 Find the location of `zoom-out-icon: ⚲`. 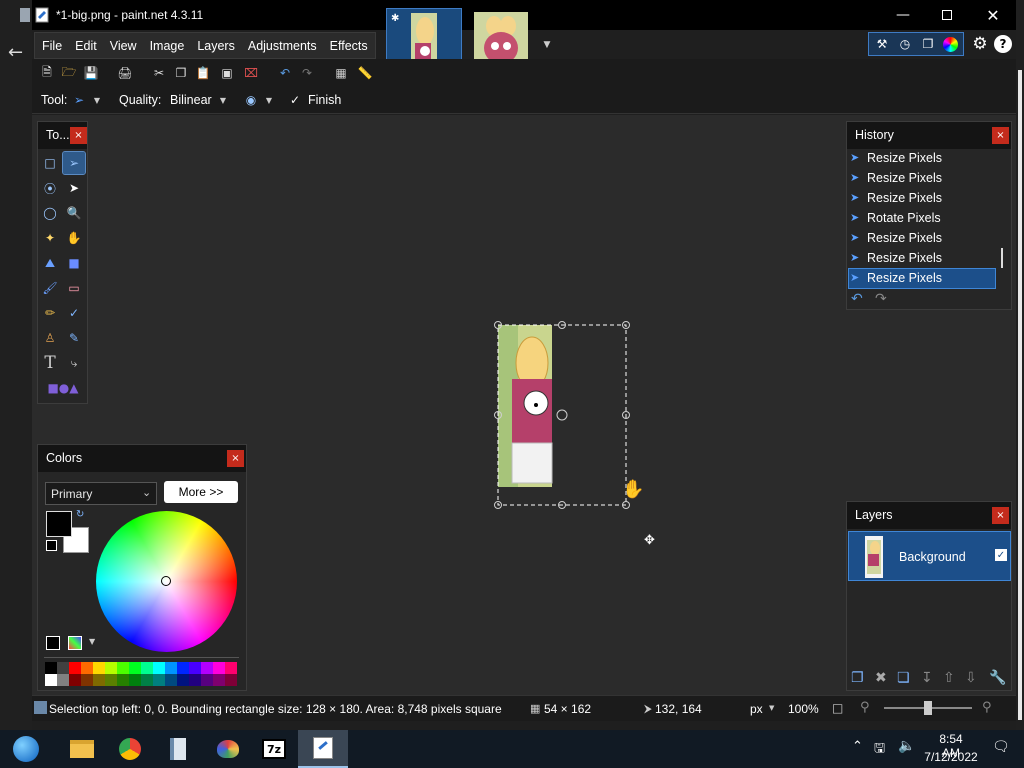

zoom-out-icon: ⚲ is located at coordinates (865, 707).